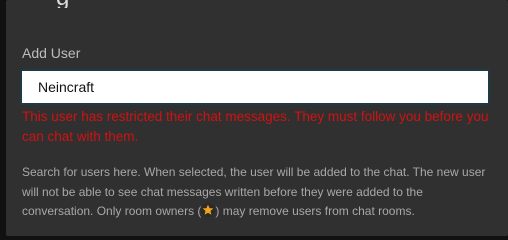 The image size is (508, 240). I want to click on add-user-input, so click(255, 87).